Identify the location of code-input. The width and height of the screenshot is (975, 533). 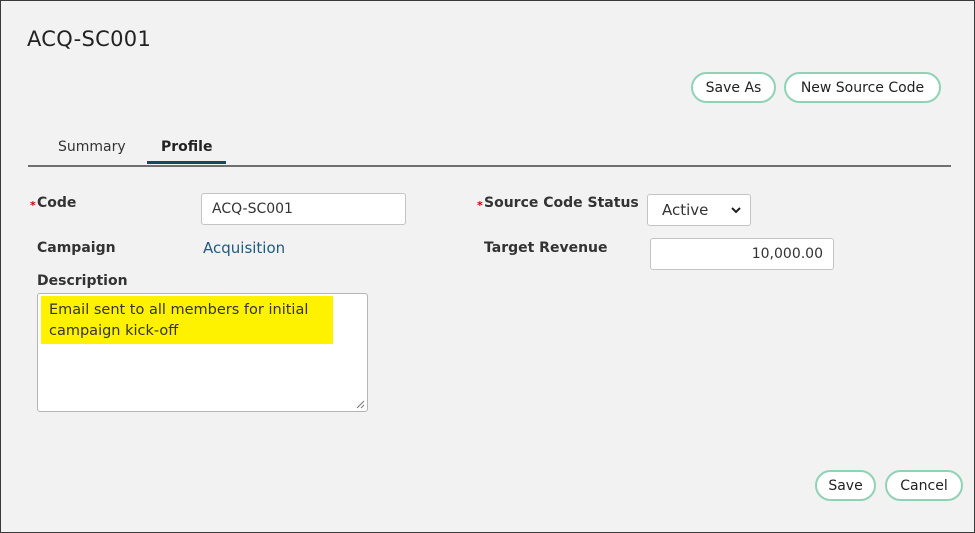
(303, 209).